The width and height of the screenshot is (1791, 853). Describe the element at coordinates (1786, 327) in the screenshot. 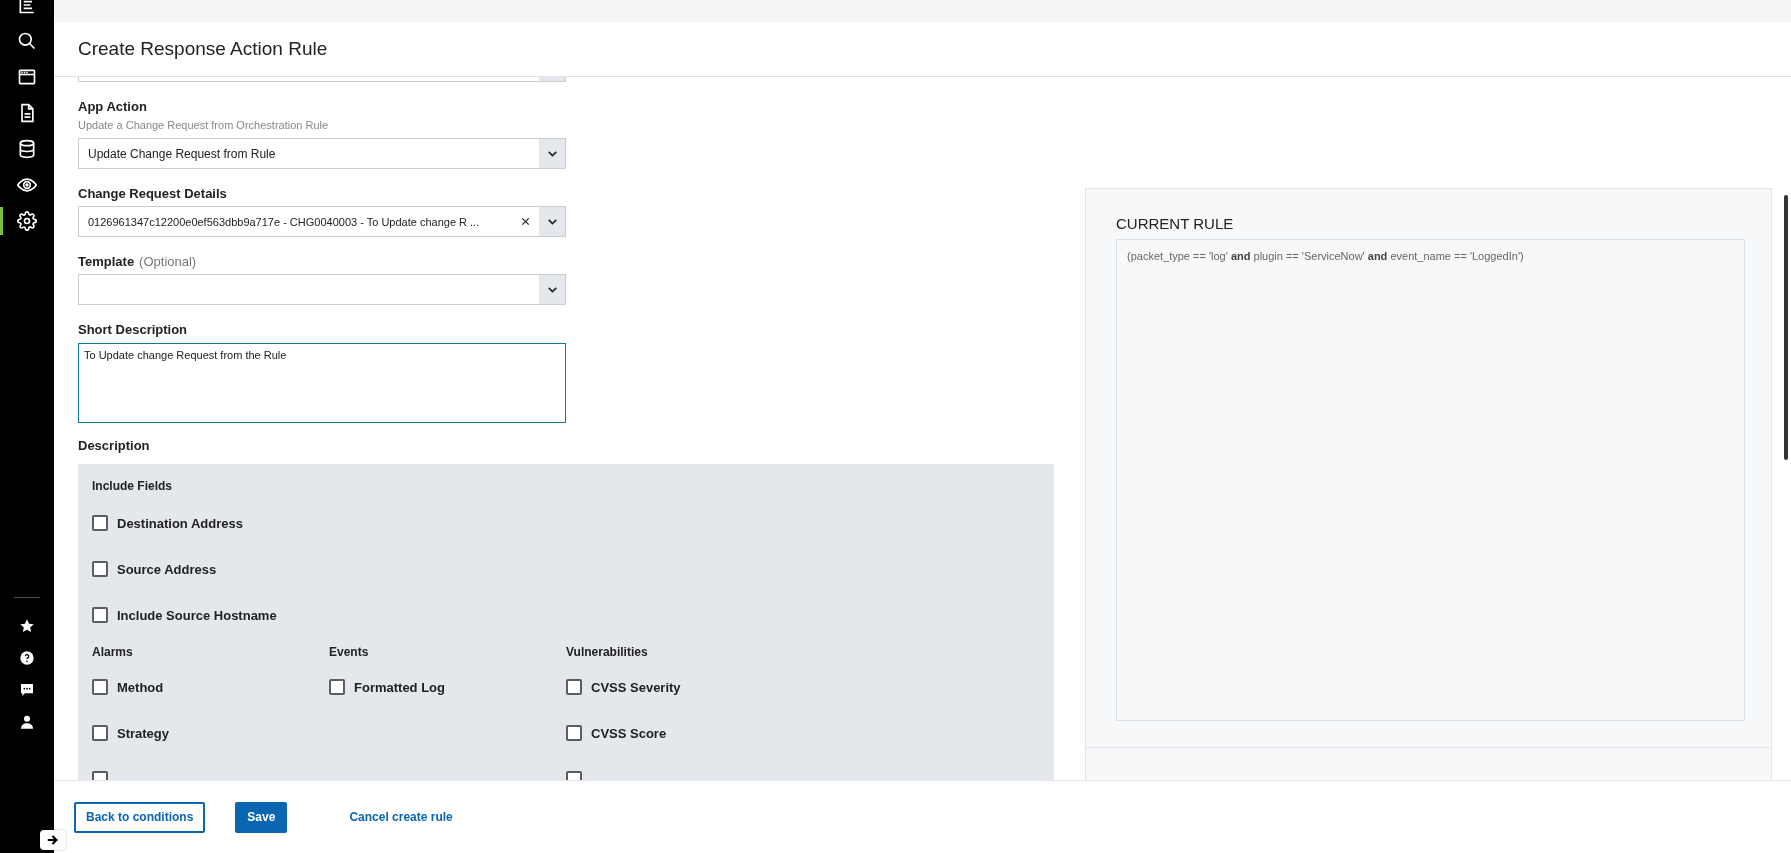

I see `scrollbar` at that location.